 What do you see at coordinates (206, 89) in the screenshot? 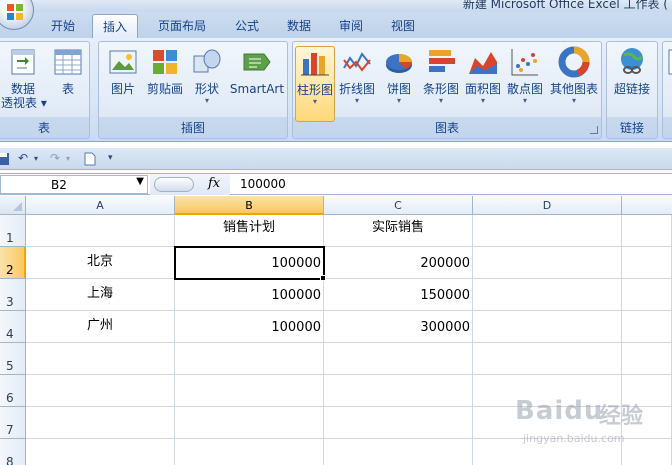
I see `shapes-label: 形状` at bounding box center [206, 89].